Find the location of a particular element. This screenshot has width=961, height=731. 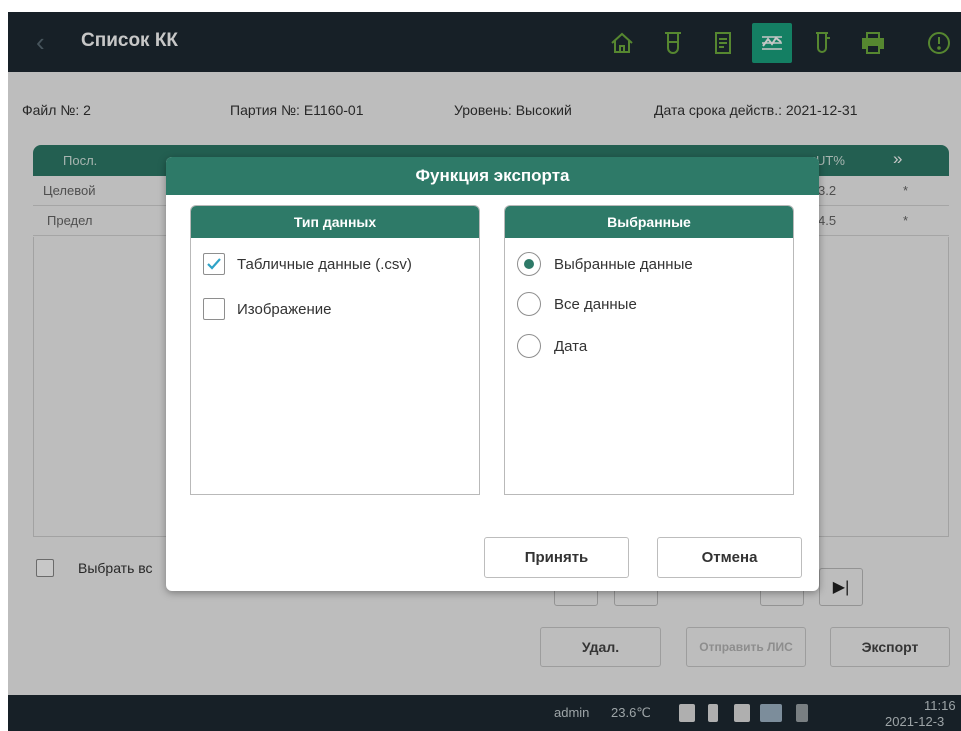

accept-button: Принять is located at coordinates (556, 557).